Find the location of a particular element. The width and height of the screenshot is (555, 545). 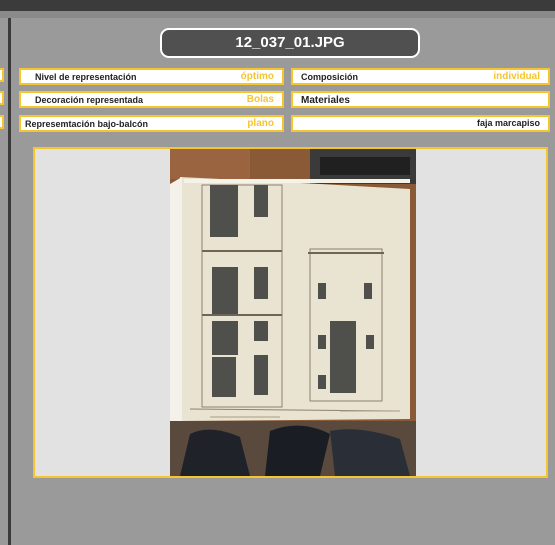

composicion-label: Composición is located at coordinates (330, 77).